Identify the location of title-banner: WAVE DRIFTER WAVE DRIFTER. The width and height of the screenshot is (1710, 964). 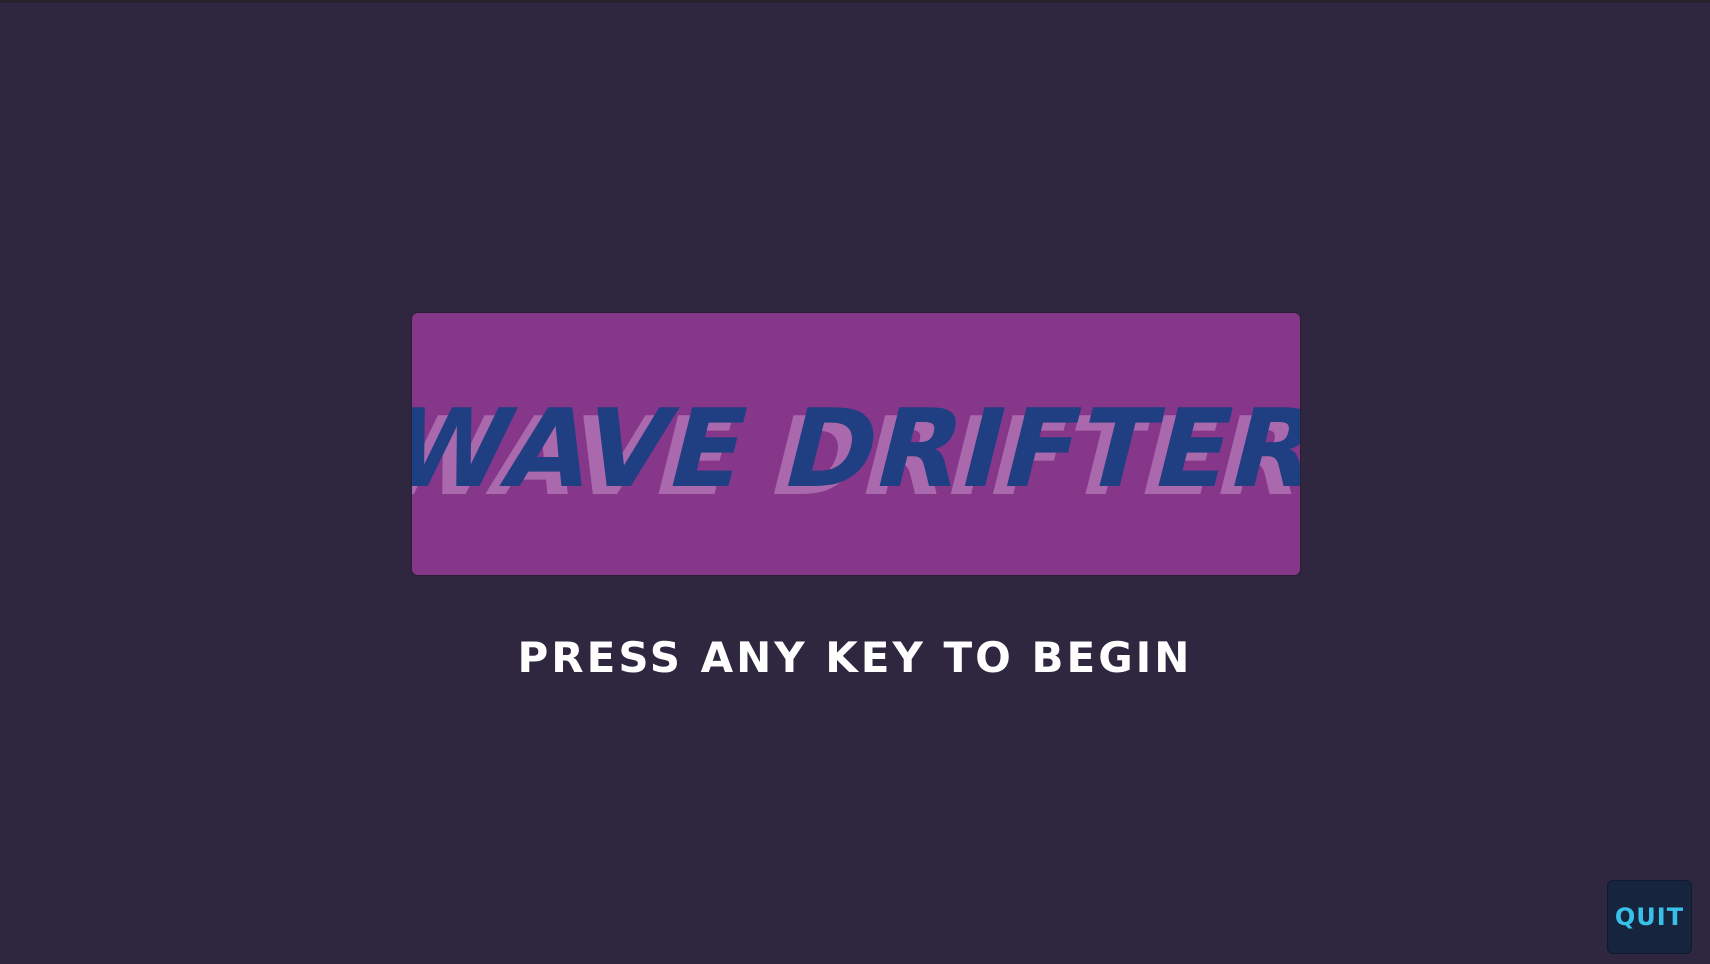
(856, 444).